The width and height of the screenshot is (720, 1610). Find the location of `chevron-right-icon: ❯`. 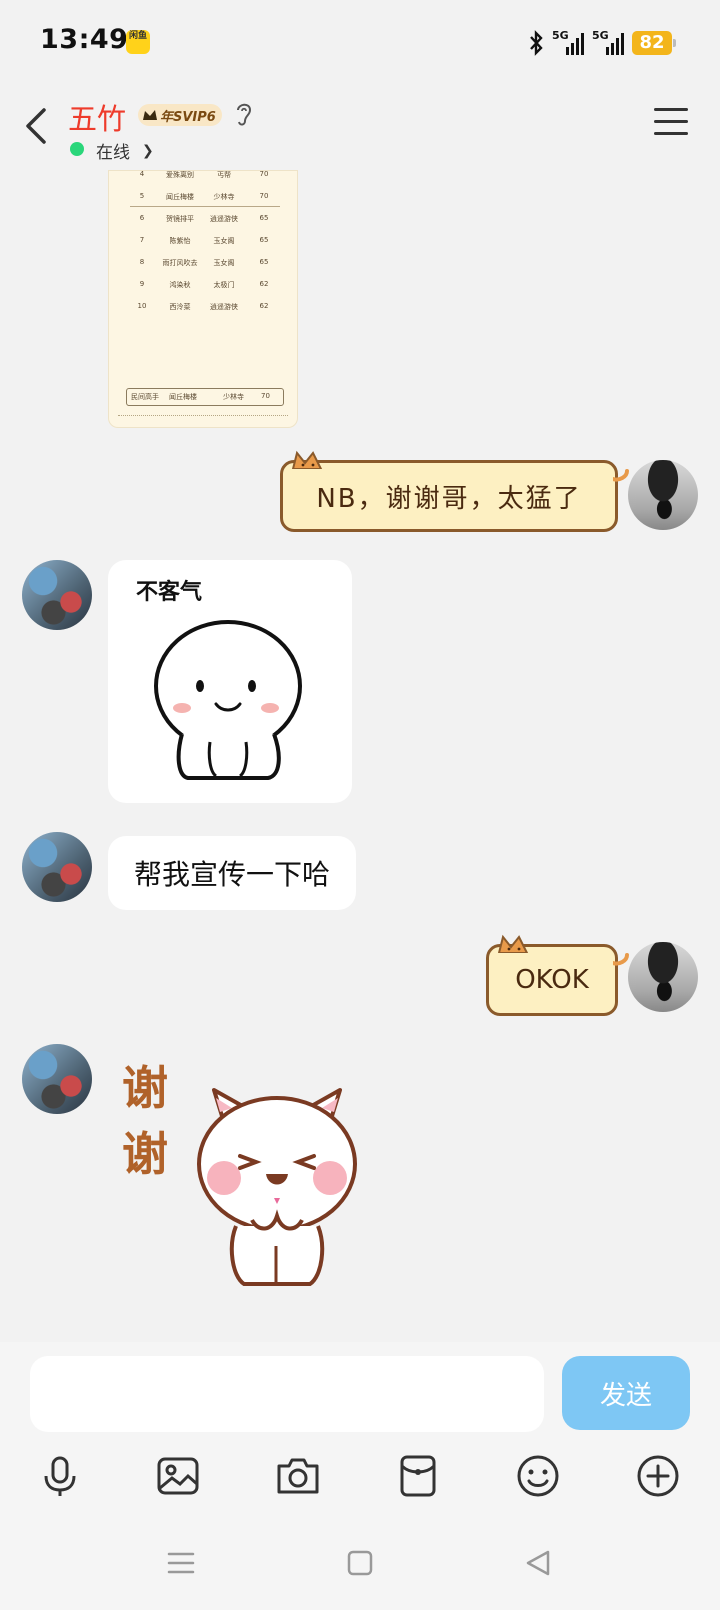

chevron-right-icon: ❯ is located at coordinates (148, 151).